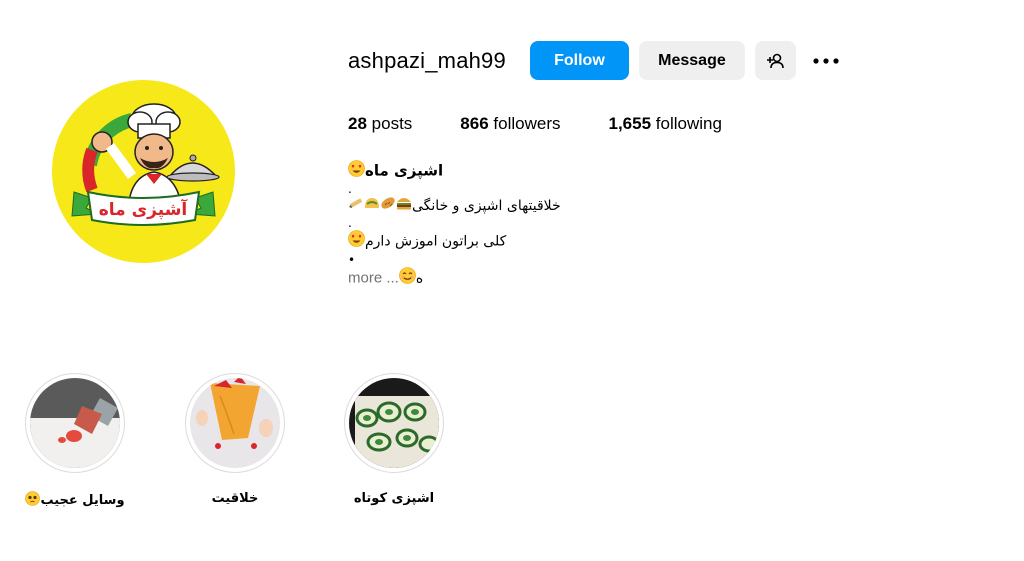  What do you see at coordinates (630, 123) in the screenshot?
I see `following-count: 1,655` at bounding box center [630, 123].